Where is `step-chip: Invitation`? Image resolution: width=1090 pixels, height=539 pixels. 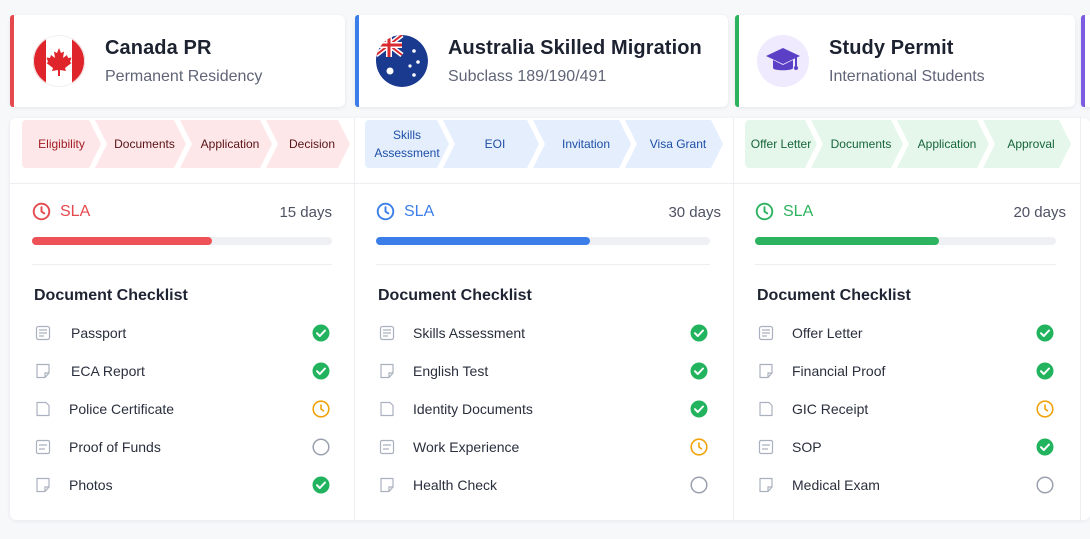
step-chip: Invitation is located at coordinates (582, 144).